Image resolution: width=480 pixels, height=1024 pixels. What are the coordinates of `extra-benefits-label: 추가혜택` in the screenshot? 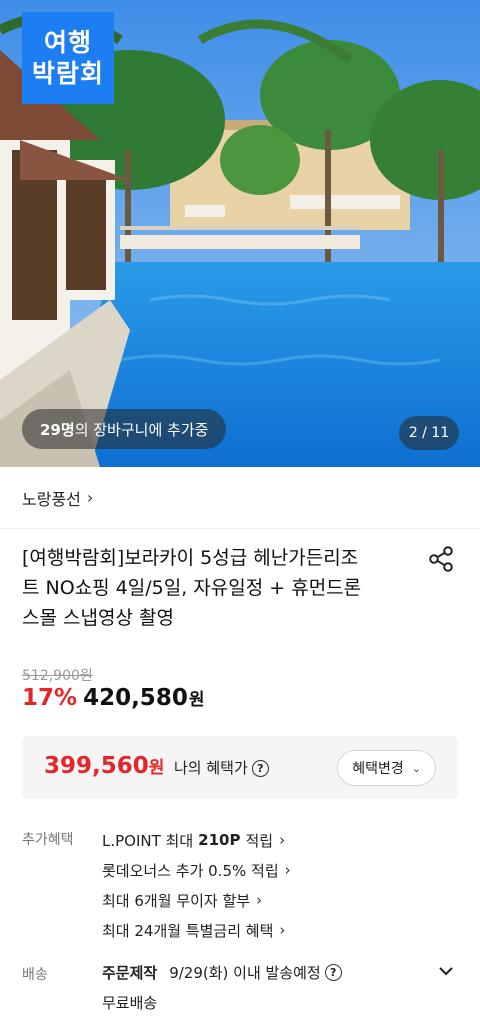 It's located at (48, 840).